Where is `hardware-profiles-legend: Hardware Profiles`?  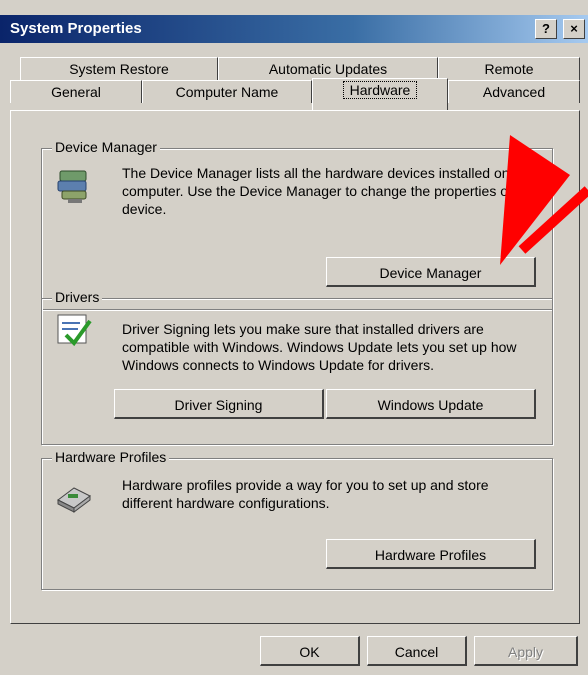 hardware-profiles-legend: Hardware Profiles is located at coordinates (111, 457).